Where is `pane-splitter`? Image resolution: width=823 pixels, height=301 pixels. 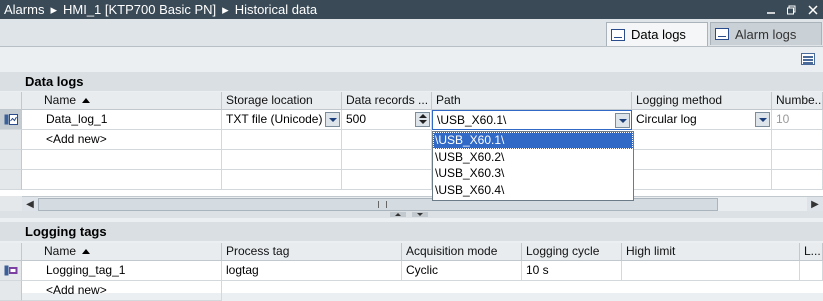 pane-splitter is located at coordinates (411, 214).